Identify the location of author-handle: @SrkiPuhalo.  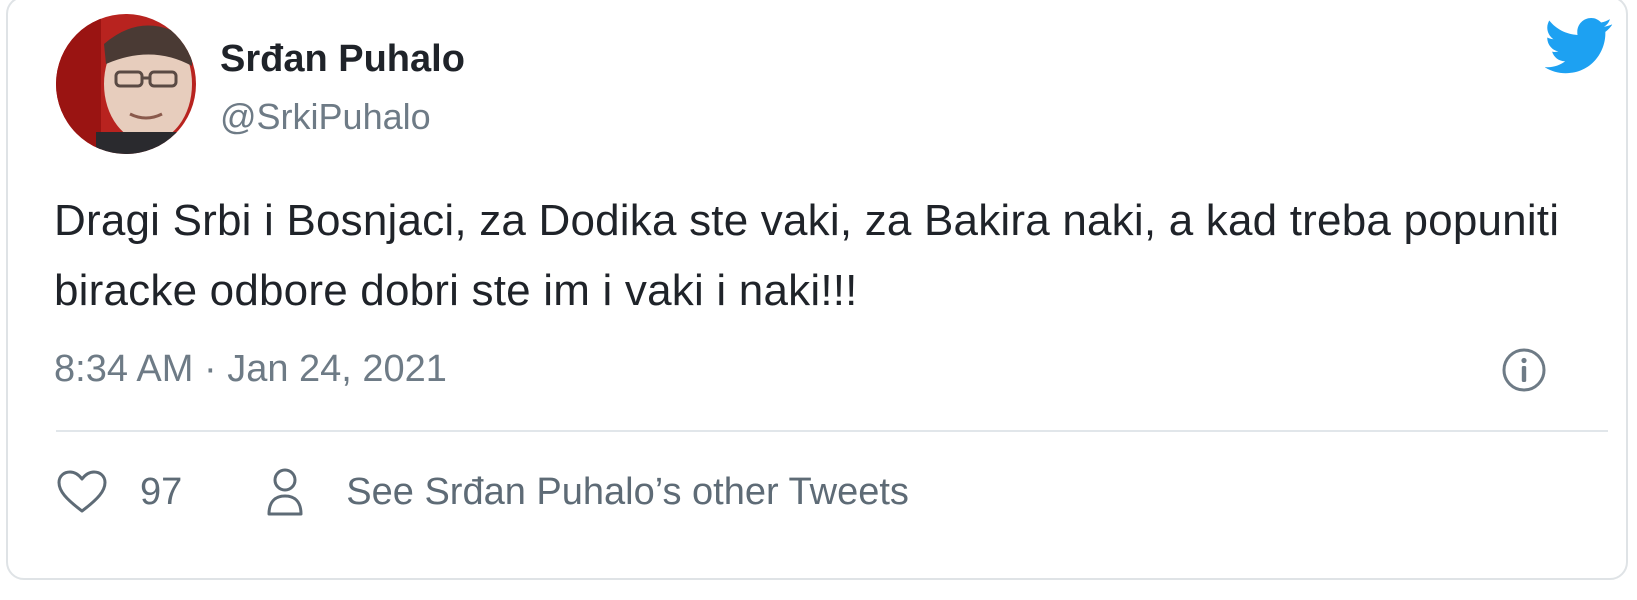
(325, 117).